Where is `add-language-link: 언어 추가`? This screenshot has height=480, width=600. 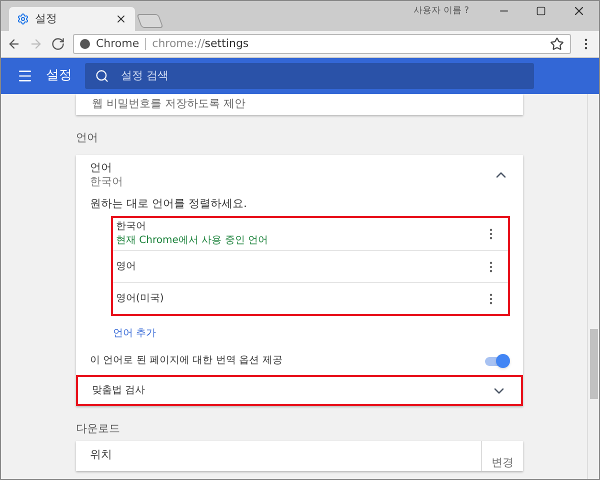
add-language-link: 언어 추가 is located at coordinates (134, 333).